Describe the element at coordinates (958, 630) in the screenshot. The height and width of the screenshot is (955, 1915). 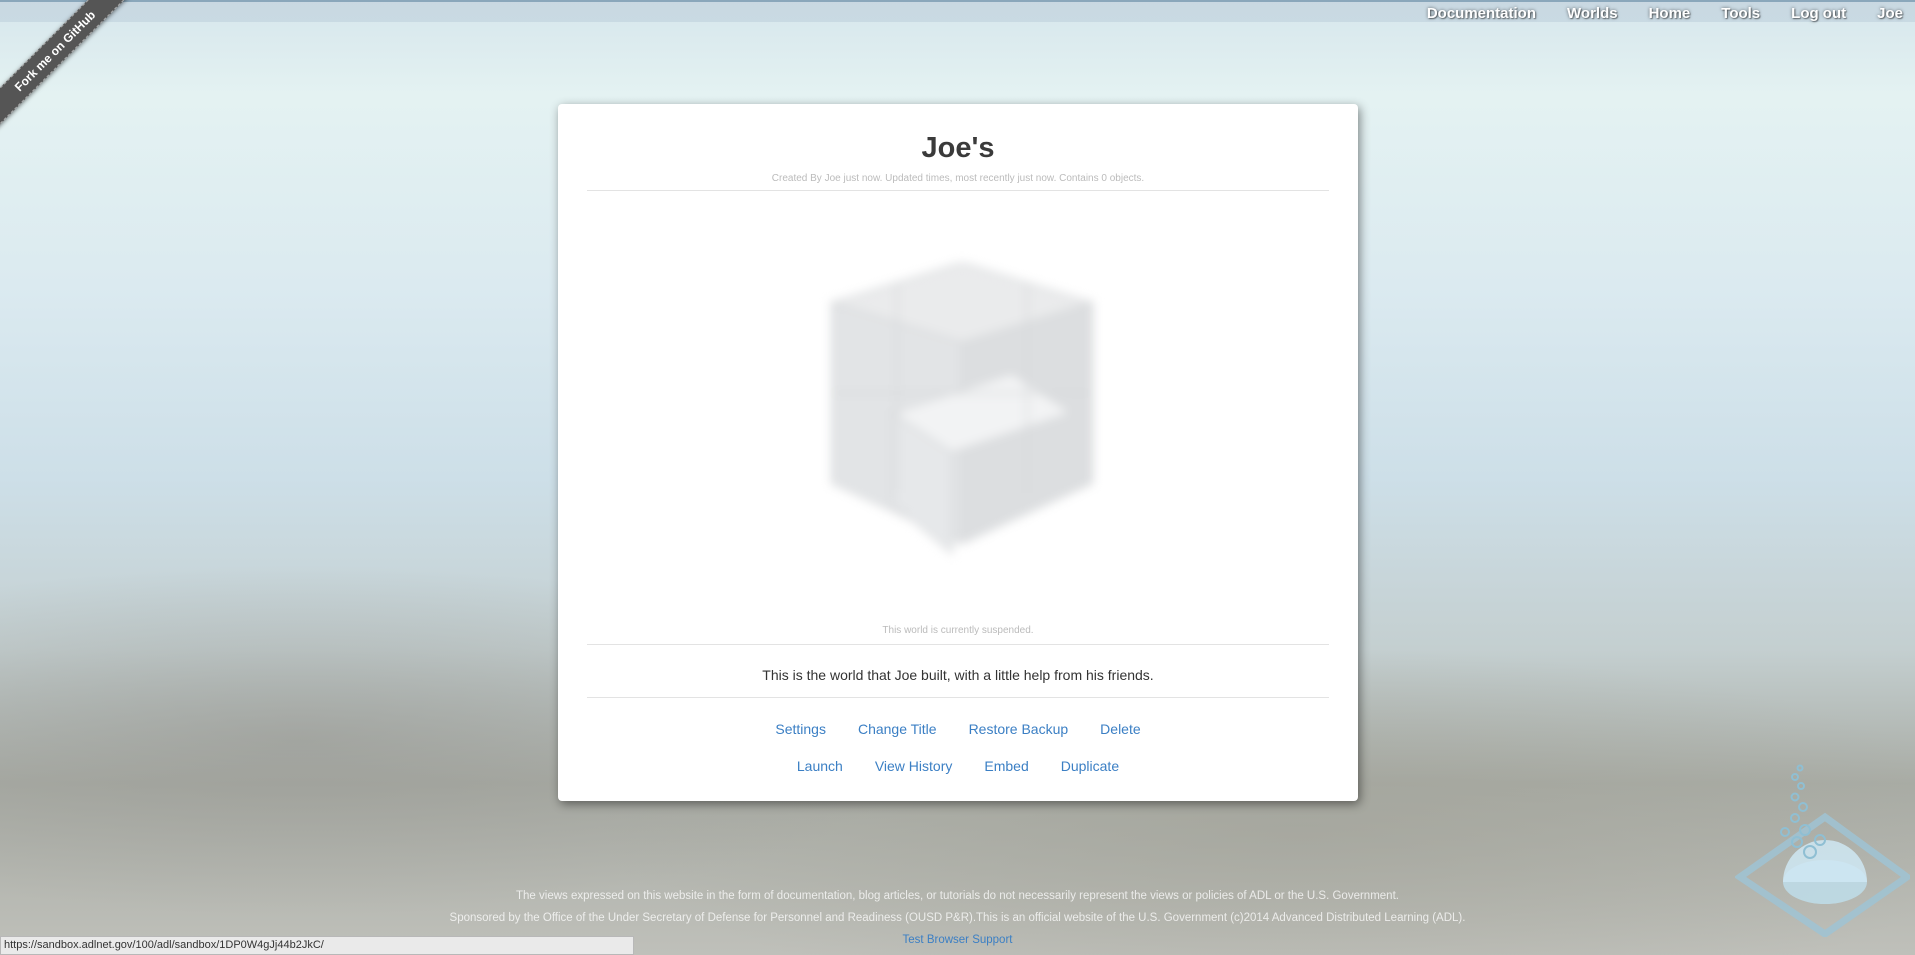
I see `suspended-notice: This world is currently suspended.` at that location.